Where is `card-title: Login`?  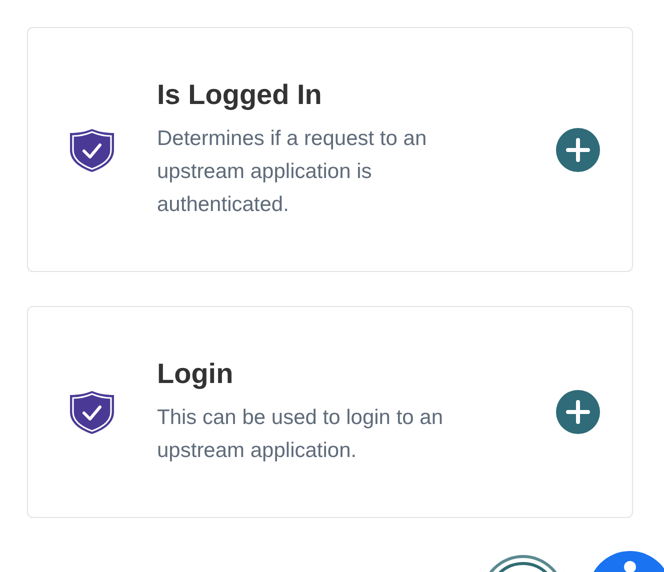 card-title: Login is located at coordinates (195, 374).